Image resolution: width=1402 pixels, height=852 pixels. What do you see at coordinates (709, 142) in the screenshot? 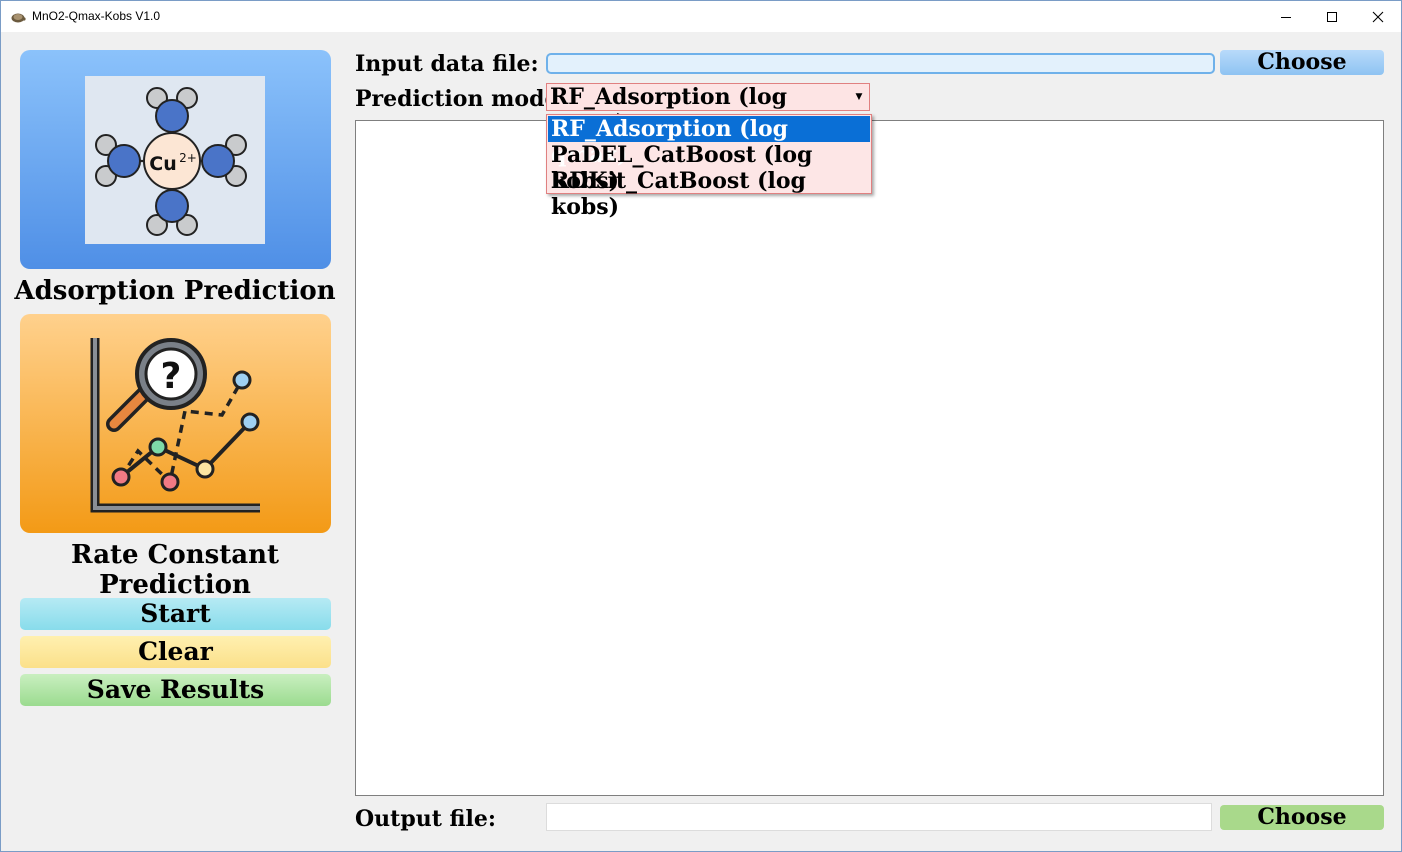
I see `model-option-rf-adsorption: RF_Adsorption (log qmax)` at bounding box center [709, 142].